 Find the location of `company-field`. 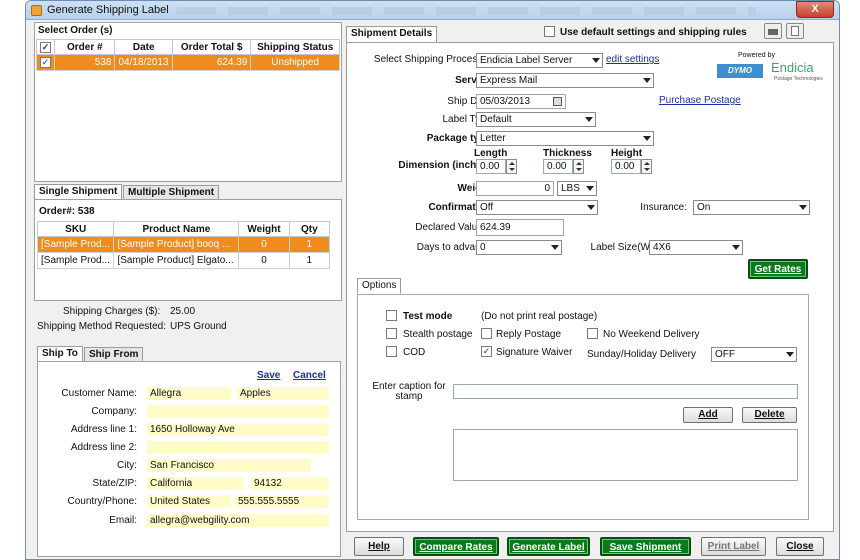

company-field is located at coordinates (238, 411).